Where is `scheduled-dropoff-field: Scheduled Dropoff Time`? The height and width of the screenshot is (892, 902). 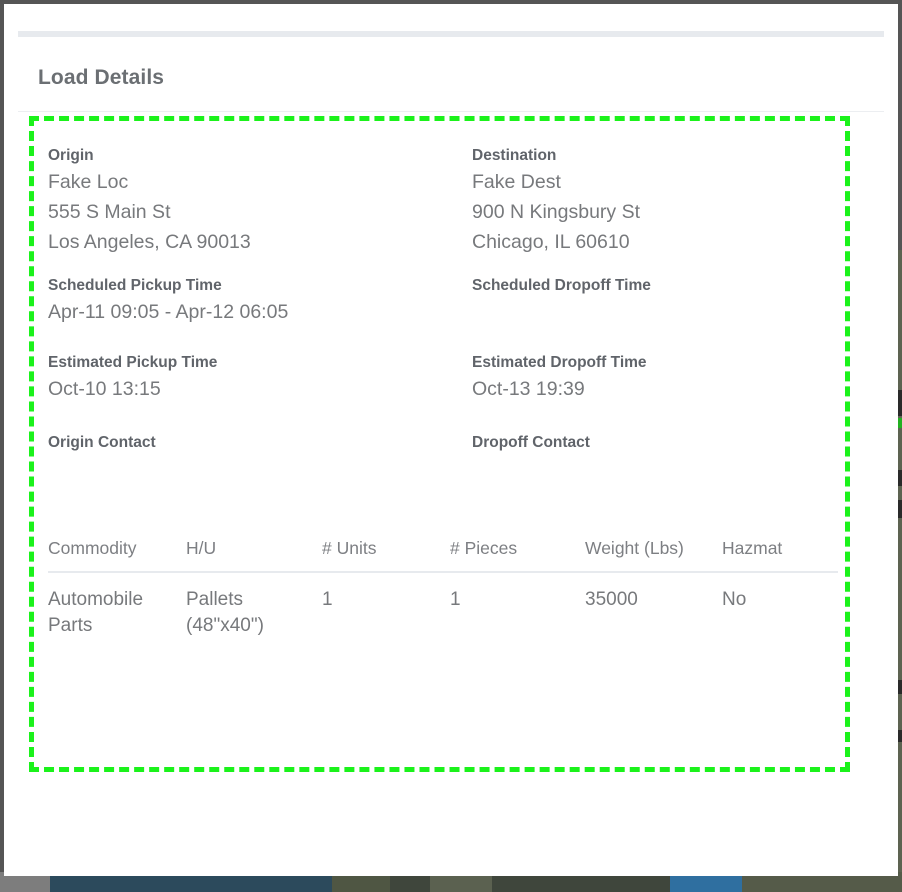 scheduled-dropoff-field: Scheduled Dropoff Time is located at coordinates (663, 301).